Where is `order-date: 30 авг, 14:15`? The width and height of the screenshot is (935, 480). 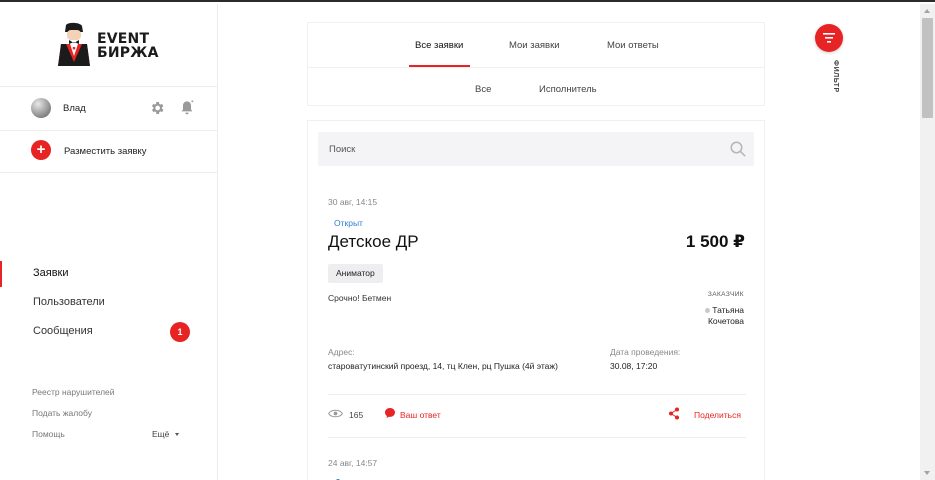 order-date: 30 авг, 14:15 is located at coordinates (353, 202).